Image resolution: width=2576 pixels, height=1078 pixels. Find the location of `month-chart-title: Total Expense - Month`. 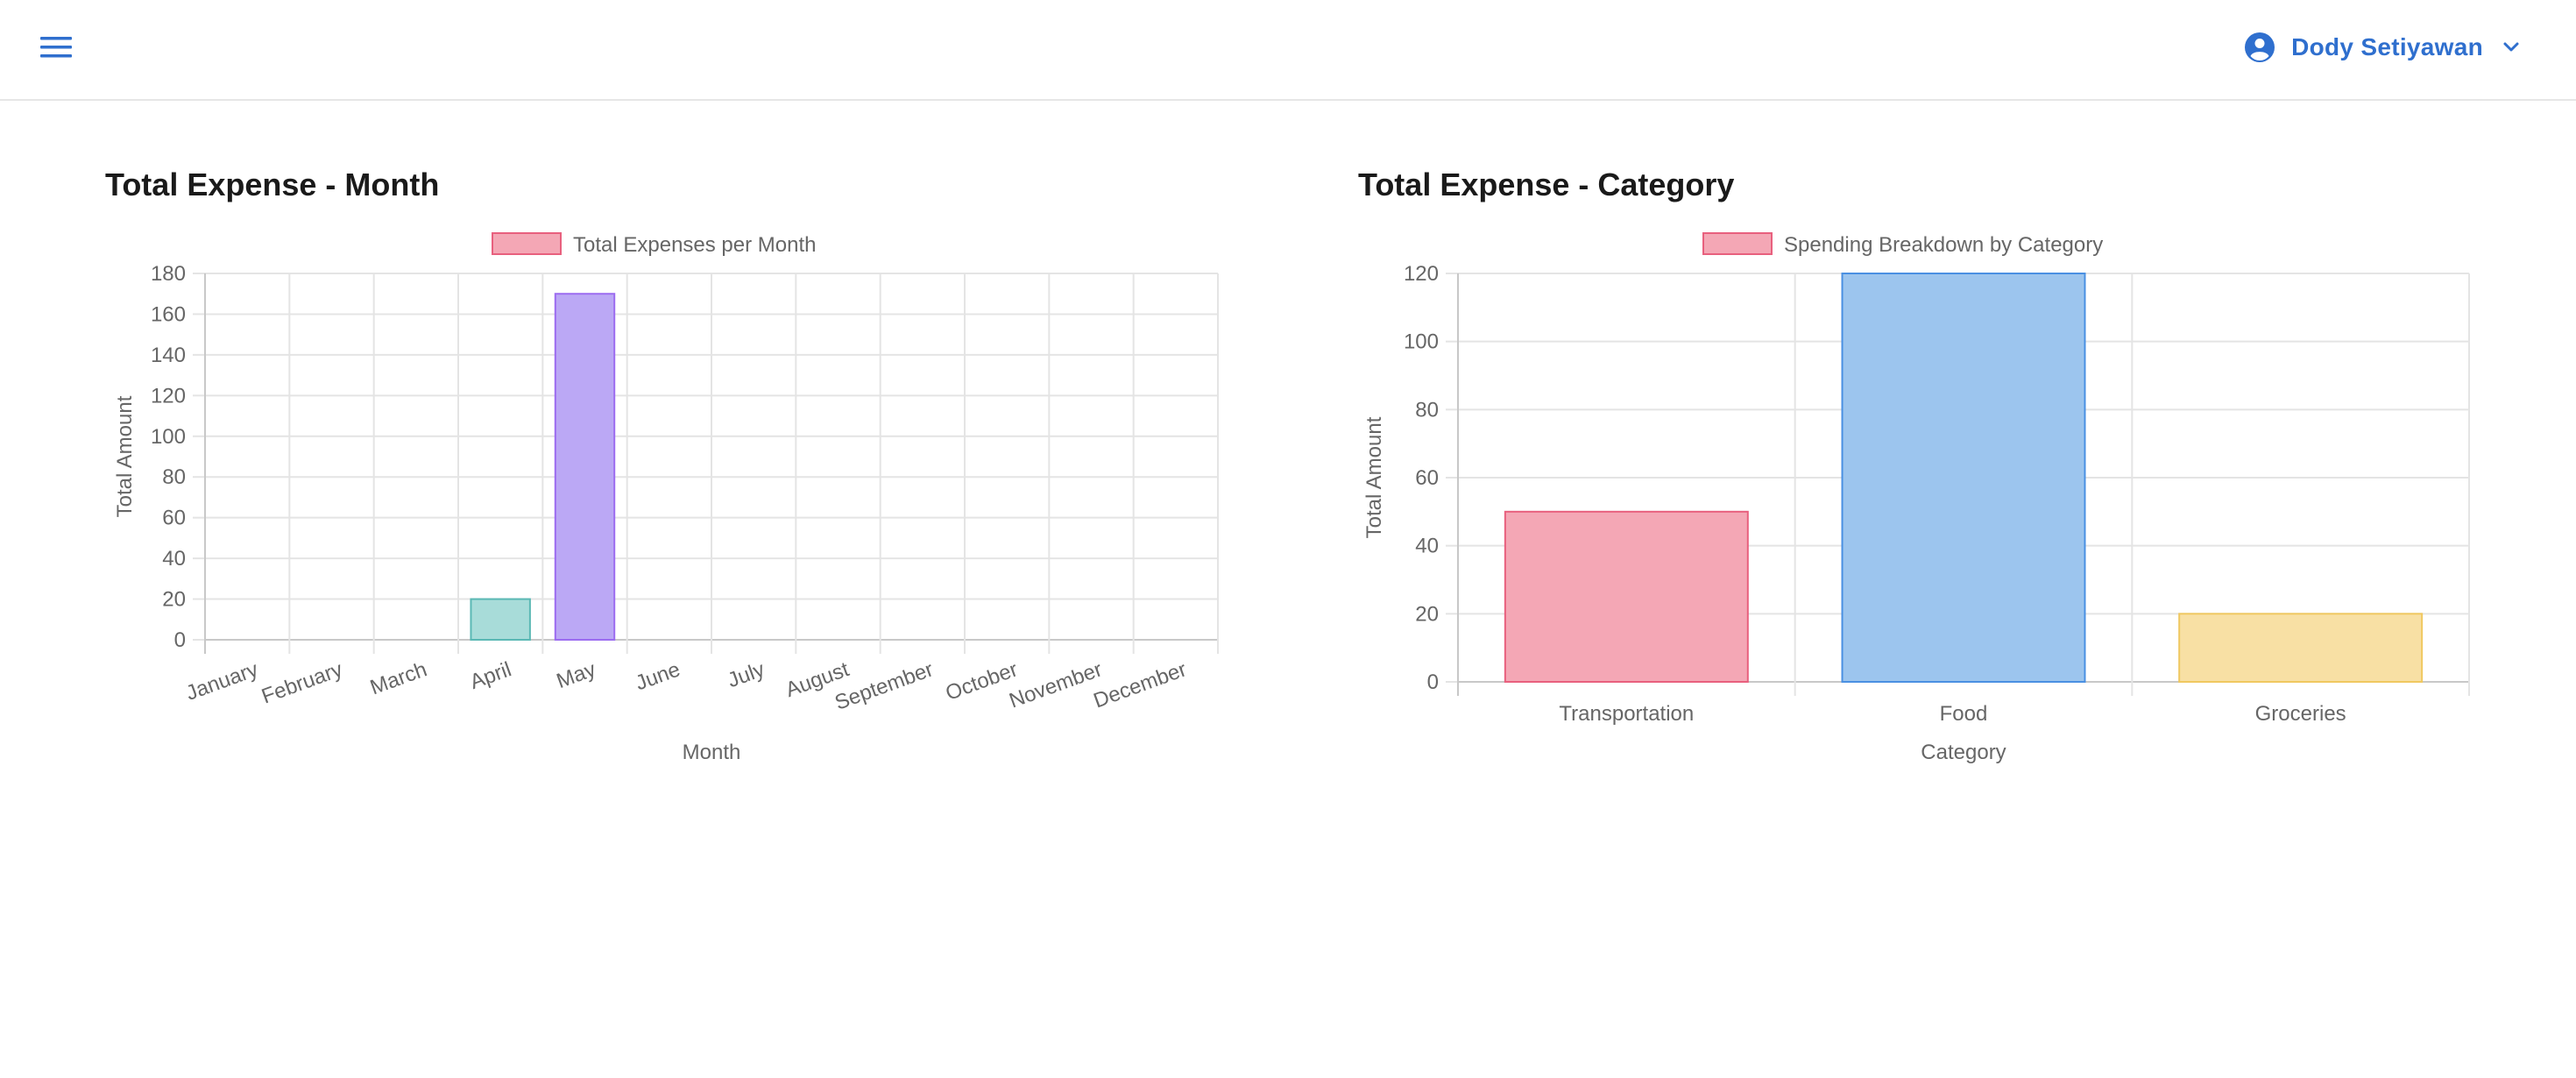

month-chart-title: Total Expense - Month is located at coordinates (272, 184).